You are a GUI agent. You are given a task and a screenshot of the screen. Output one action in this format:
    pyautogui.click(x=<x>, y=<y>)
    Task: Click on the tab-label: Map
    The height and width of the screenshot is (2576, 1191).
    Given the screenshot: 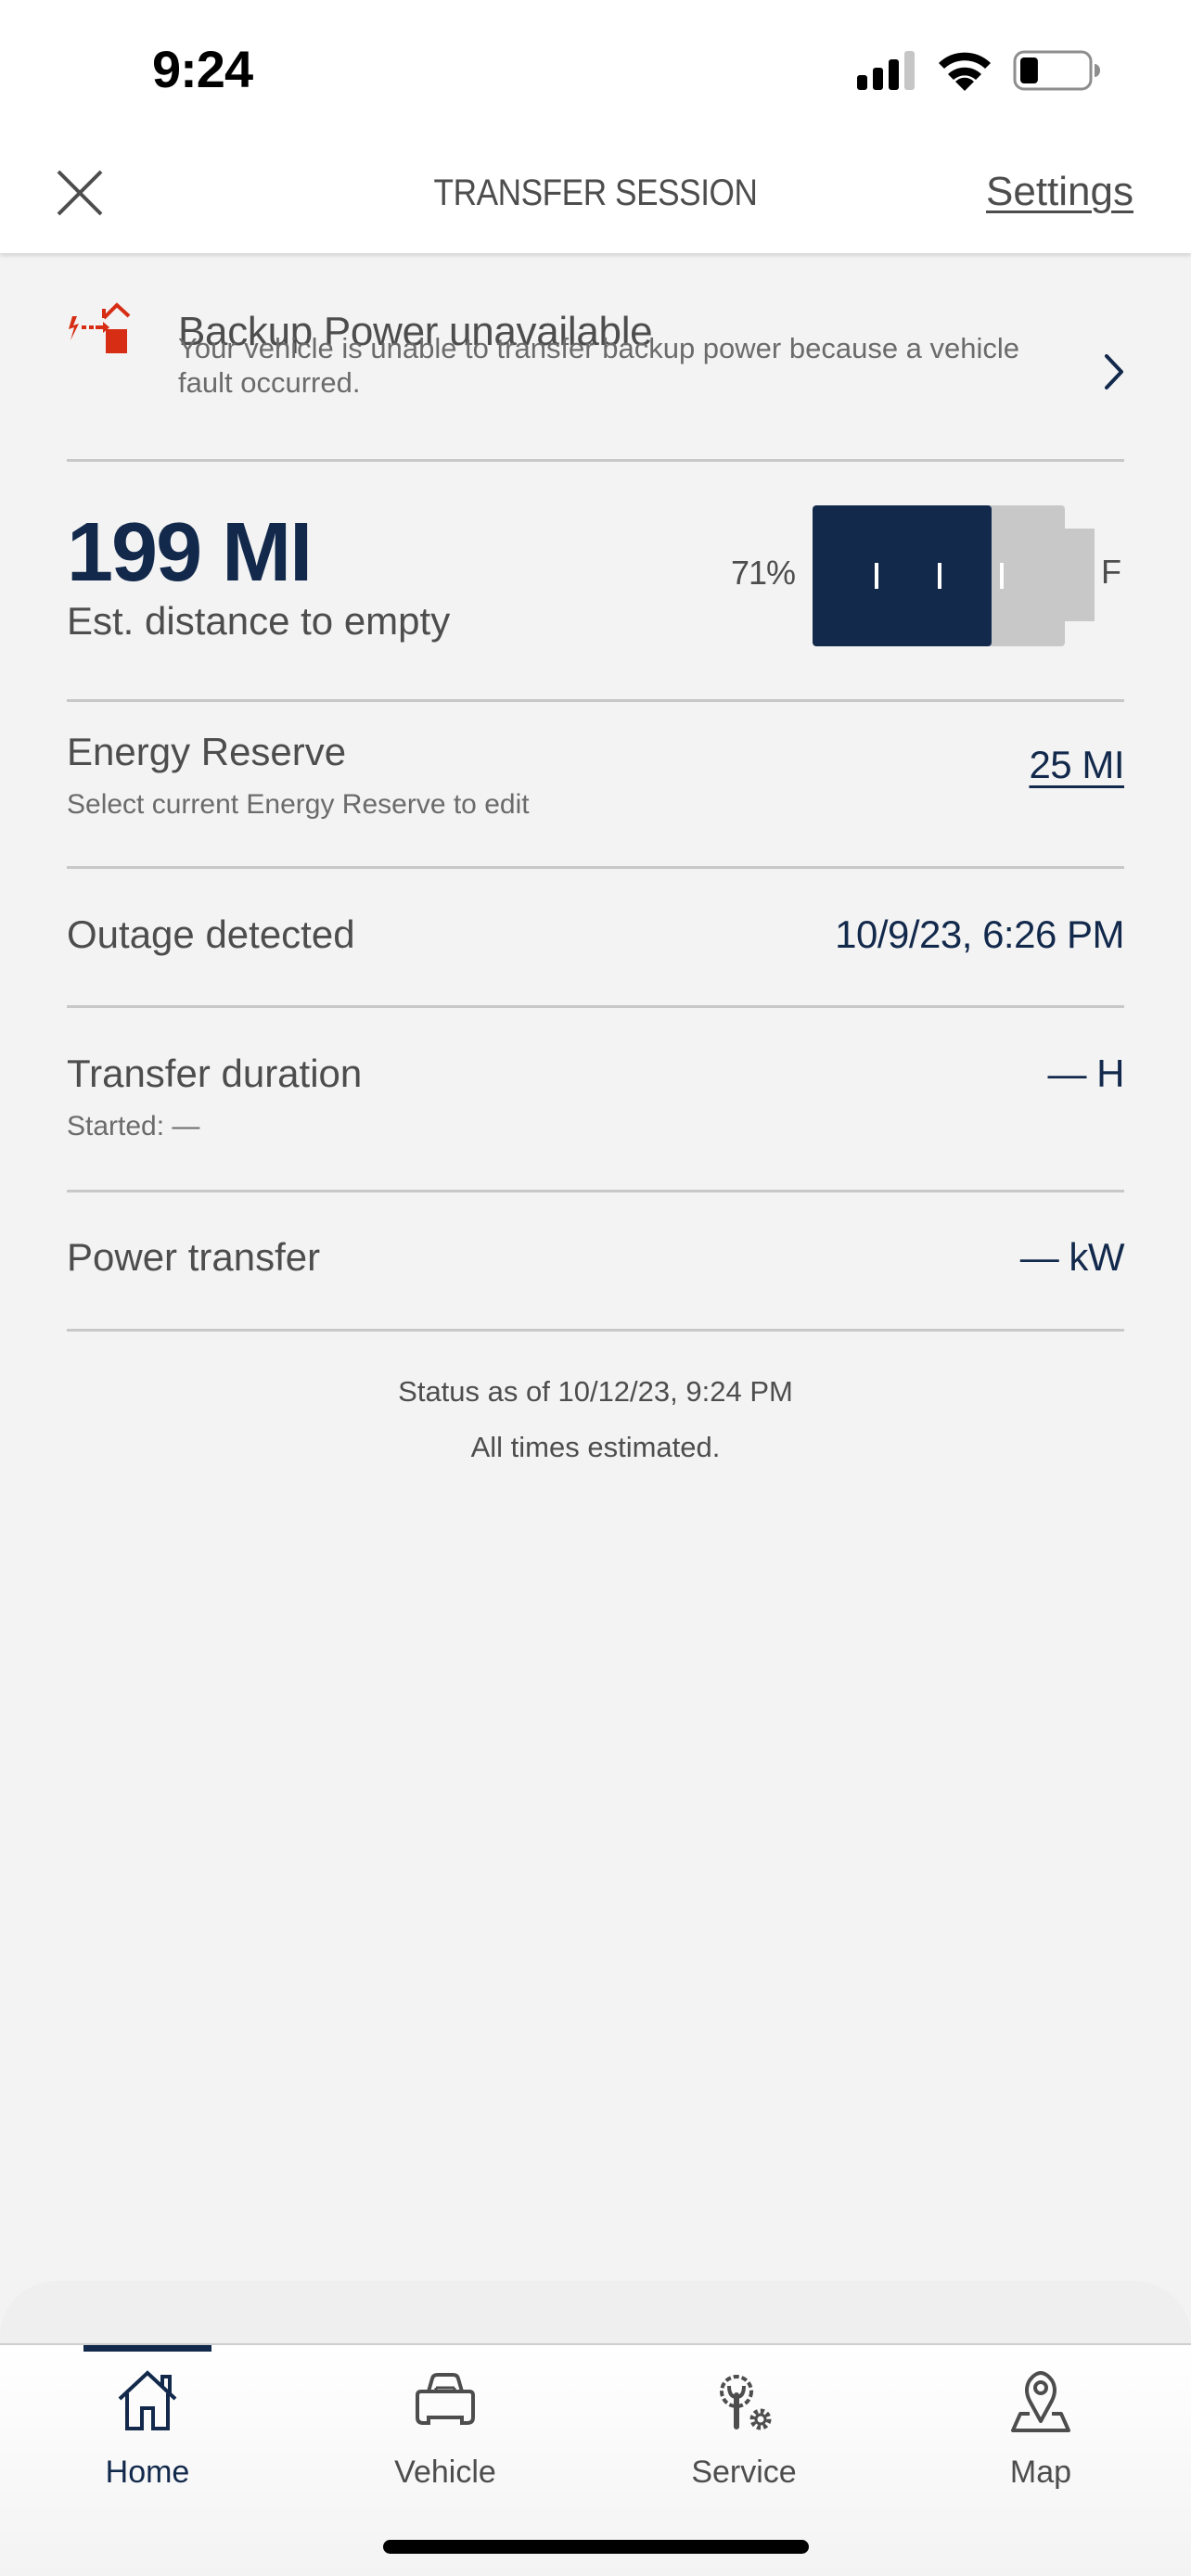 What is the action you would take?
    pyautogui.click(x=1040, y=2473)
    